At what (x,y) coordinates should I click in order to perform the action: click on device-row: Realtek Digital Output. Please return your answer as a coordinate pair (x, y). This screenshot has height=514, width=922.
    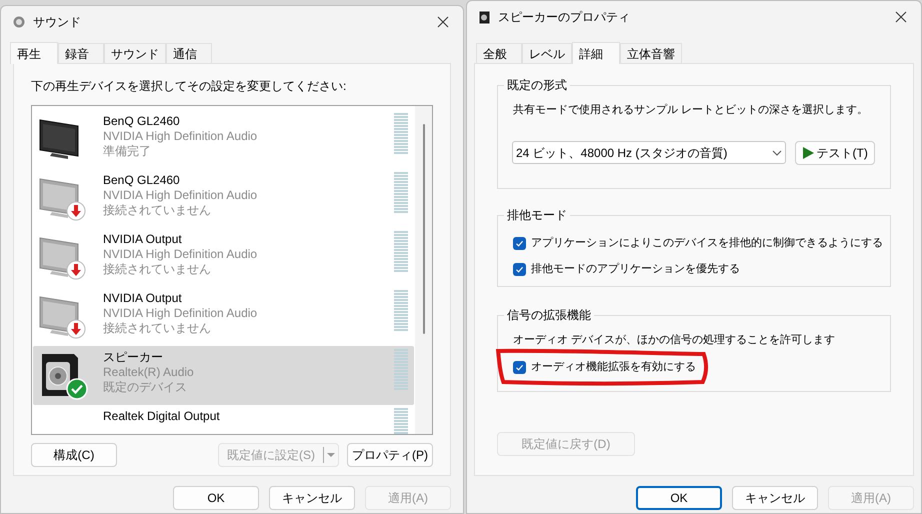
    Looking at the image, I should click on (223, 419).